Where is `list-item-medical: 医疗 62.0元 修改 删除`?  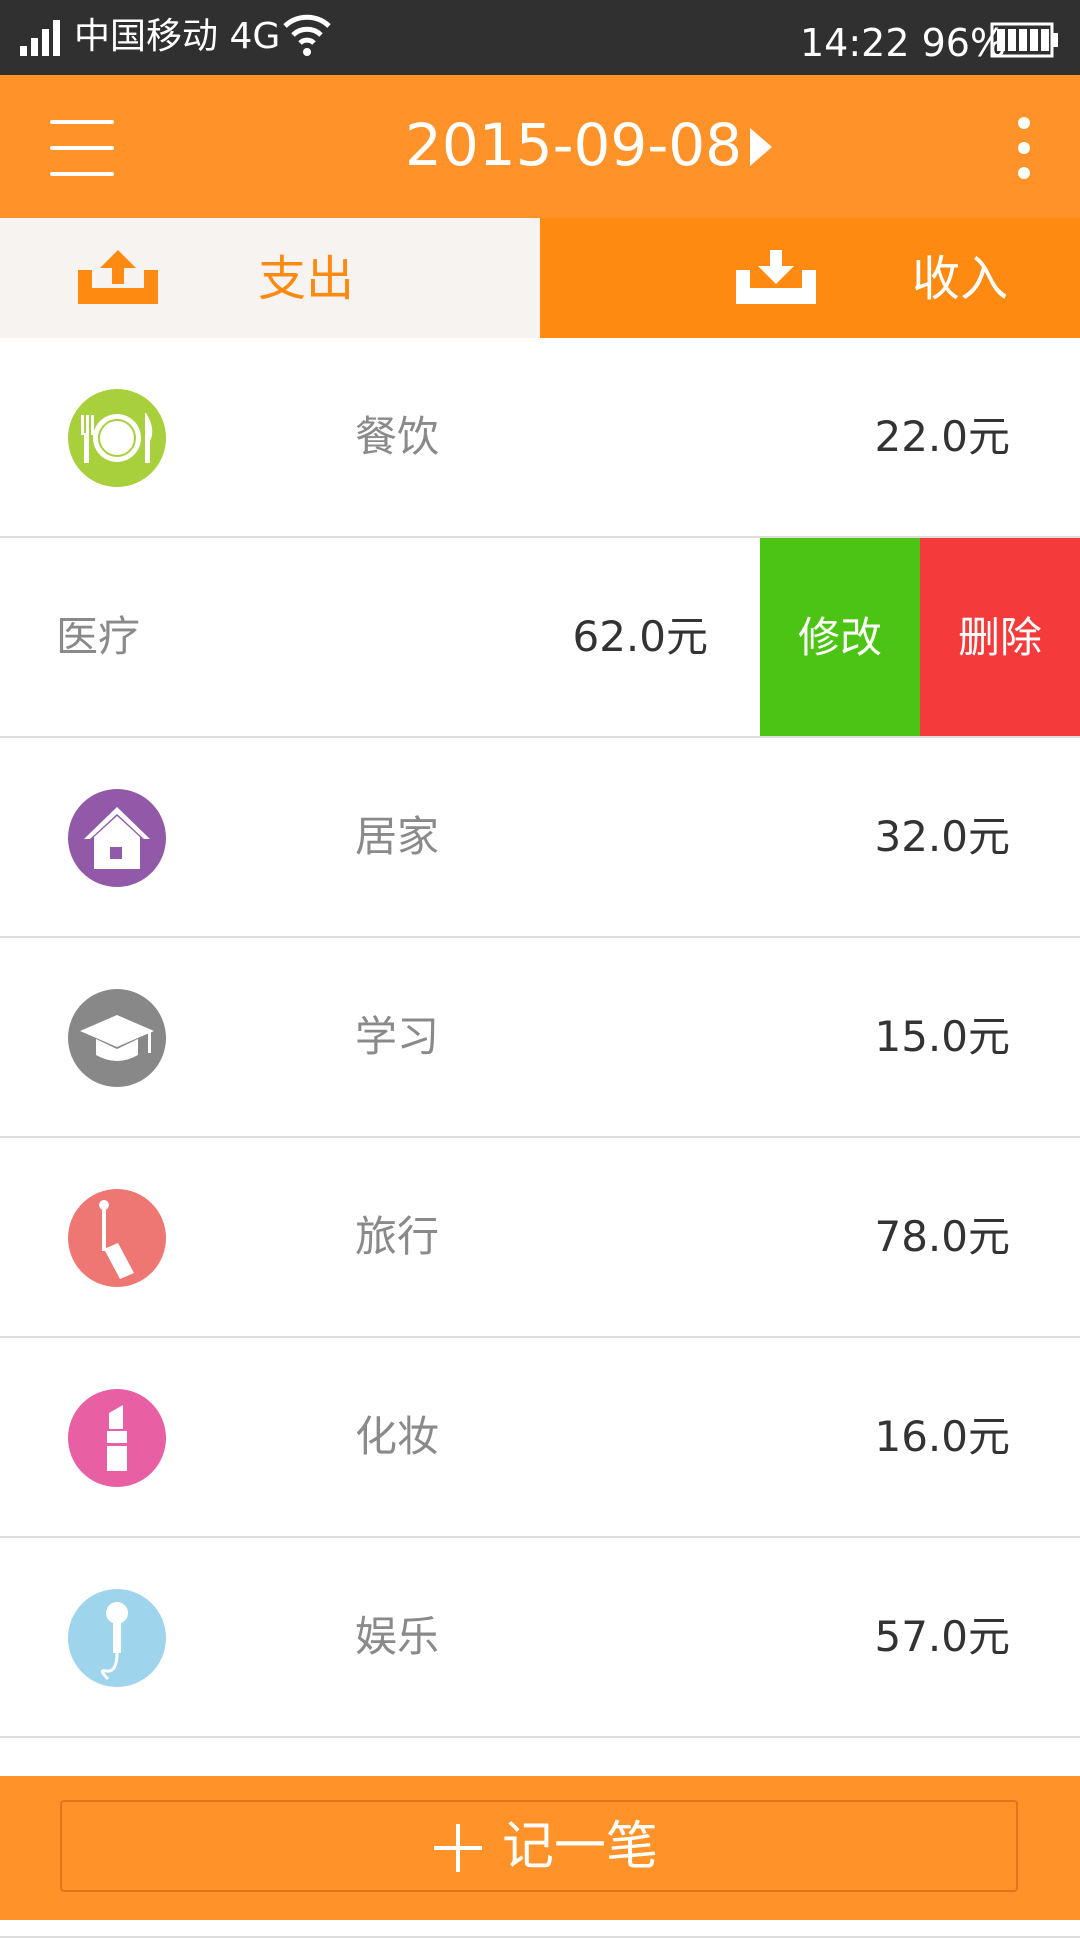
list-item-medical: 医疗 62.0元 修改 删除 is located at coordinates (540, 638).